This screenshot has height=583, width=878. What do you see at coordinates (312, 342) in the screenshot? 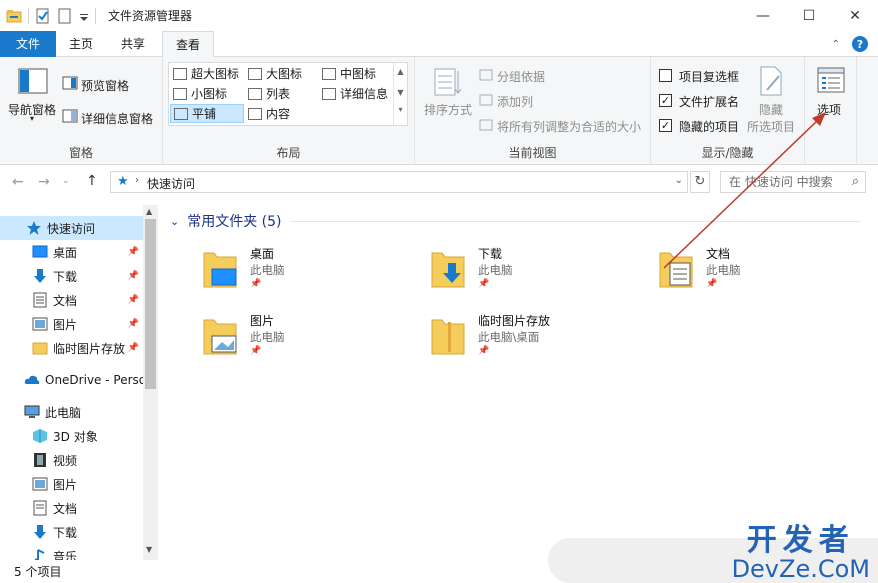
I see `folder-tile-pictures: 图片 此电脑 📌` at bounding box center [312, 342].